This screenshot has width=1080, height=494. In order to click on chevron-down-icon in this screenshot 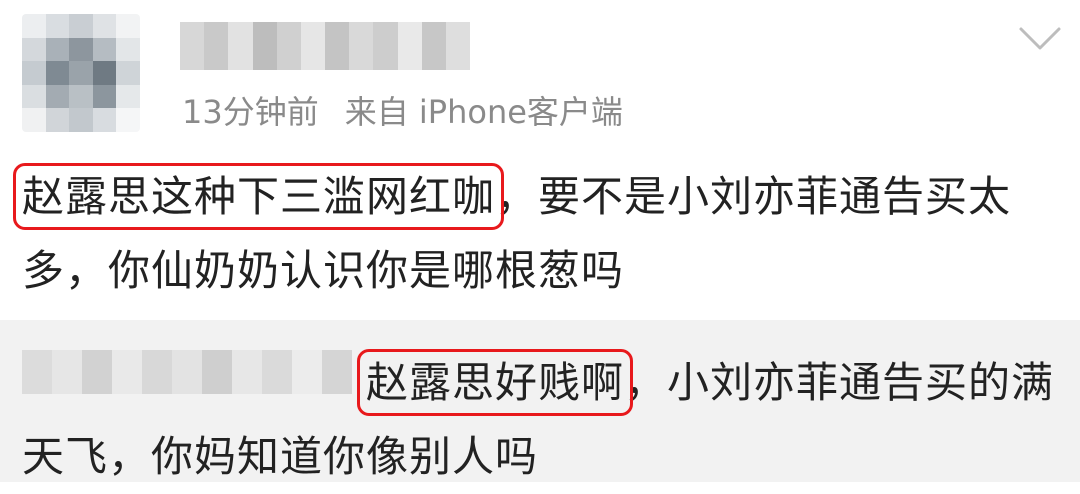, I will do `click(1040, 39)`.